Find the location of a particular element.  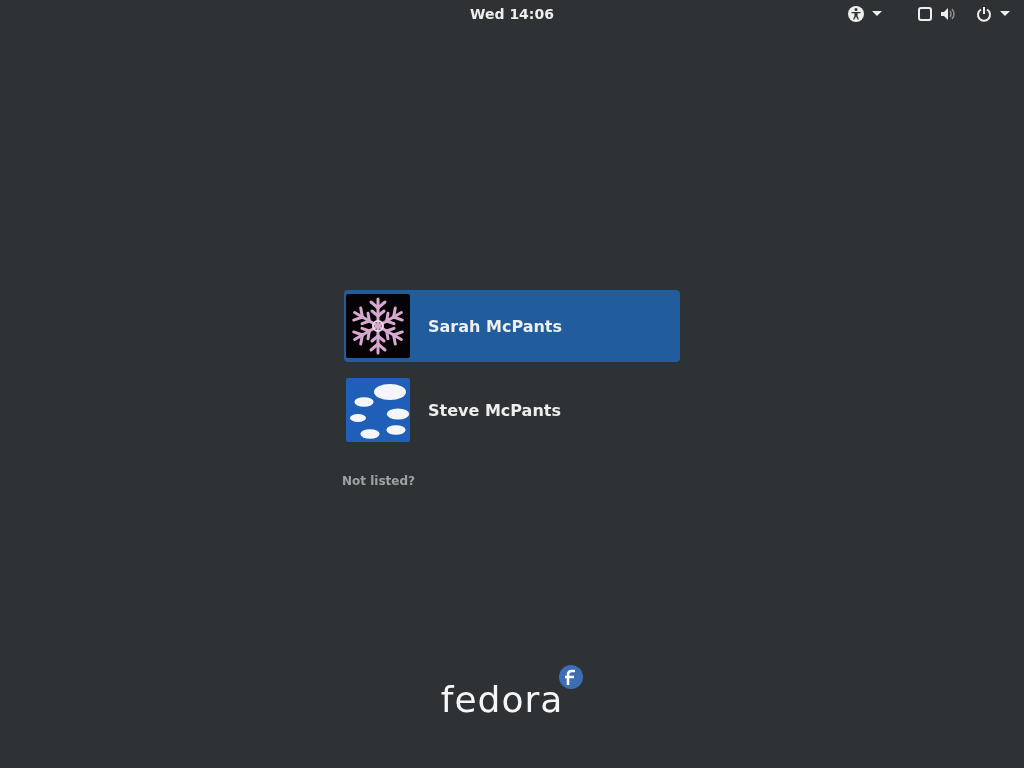

logo-icon is located at coordinates (571, 677).